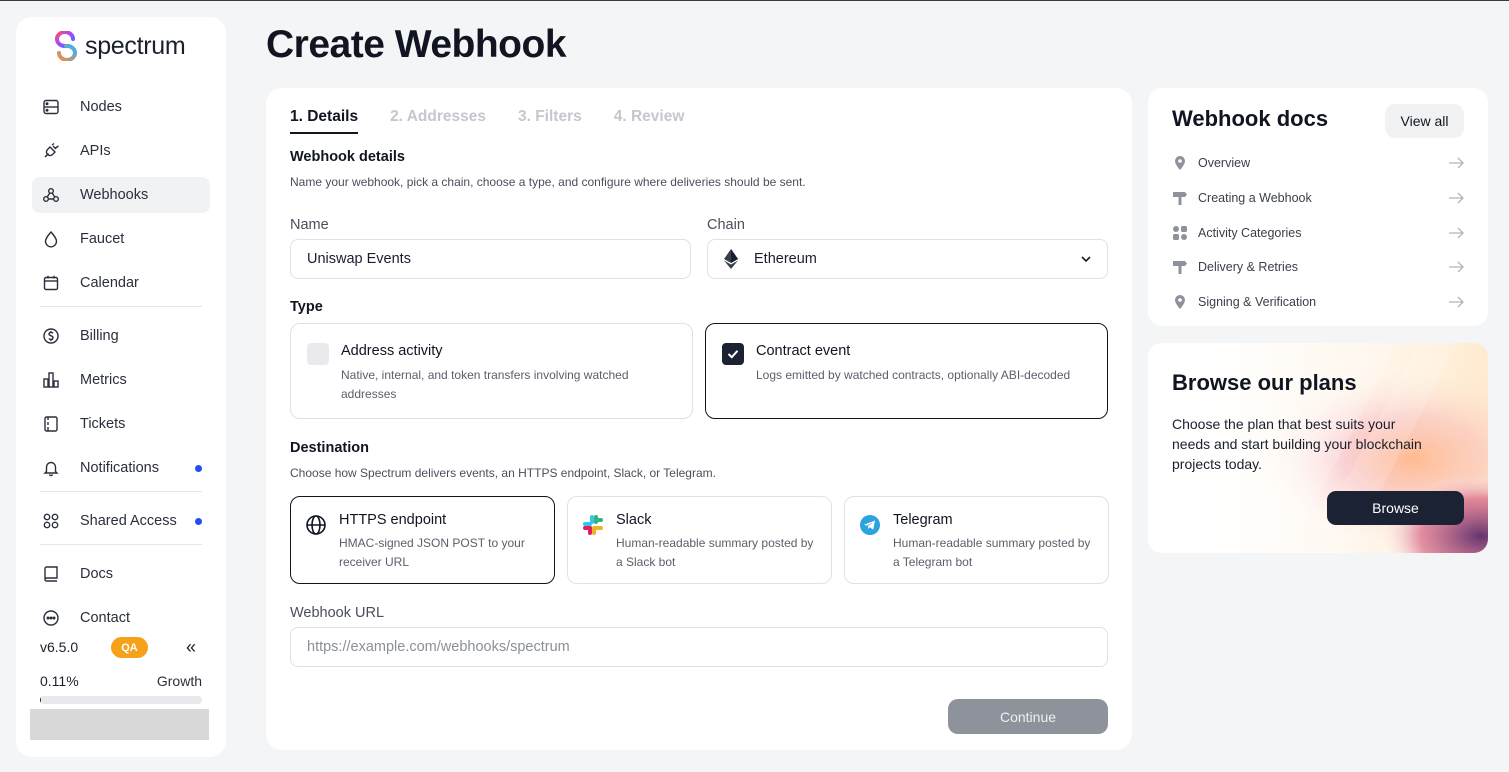 The height and width of the screenshot is (772, 1509). I want to click on brand-name: spectrum, so click(135, 45).